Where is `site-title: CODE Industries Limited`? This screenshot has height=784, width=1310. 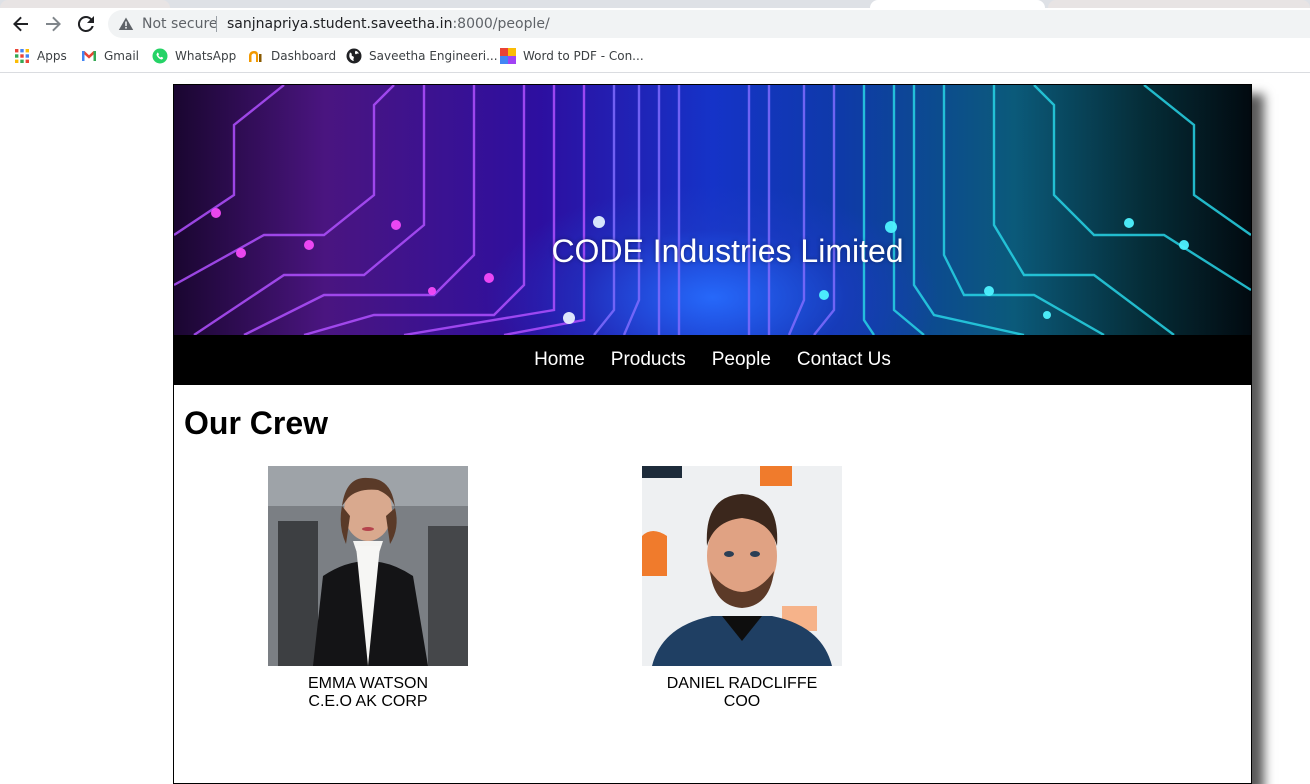
site-title: CODE Industries Limited is located at coordinates (727, 251).